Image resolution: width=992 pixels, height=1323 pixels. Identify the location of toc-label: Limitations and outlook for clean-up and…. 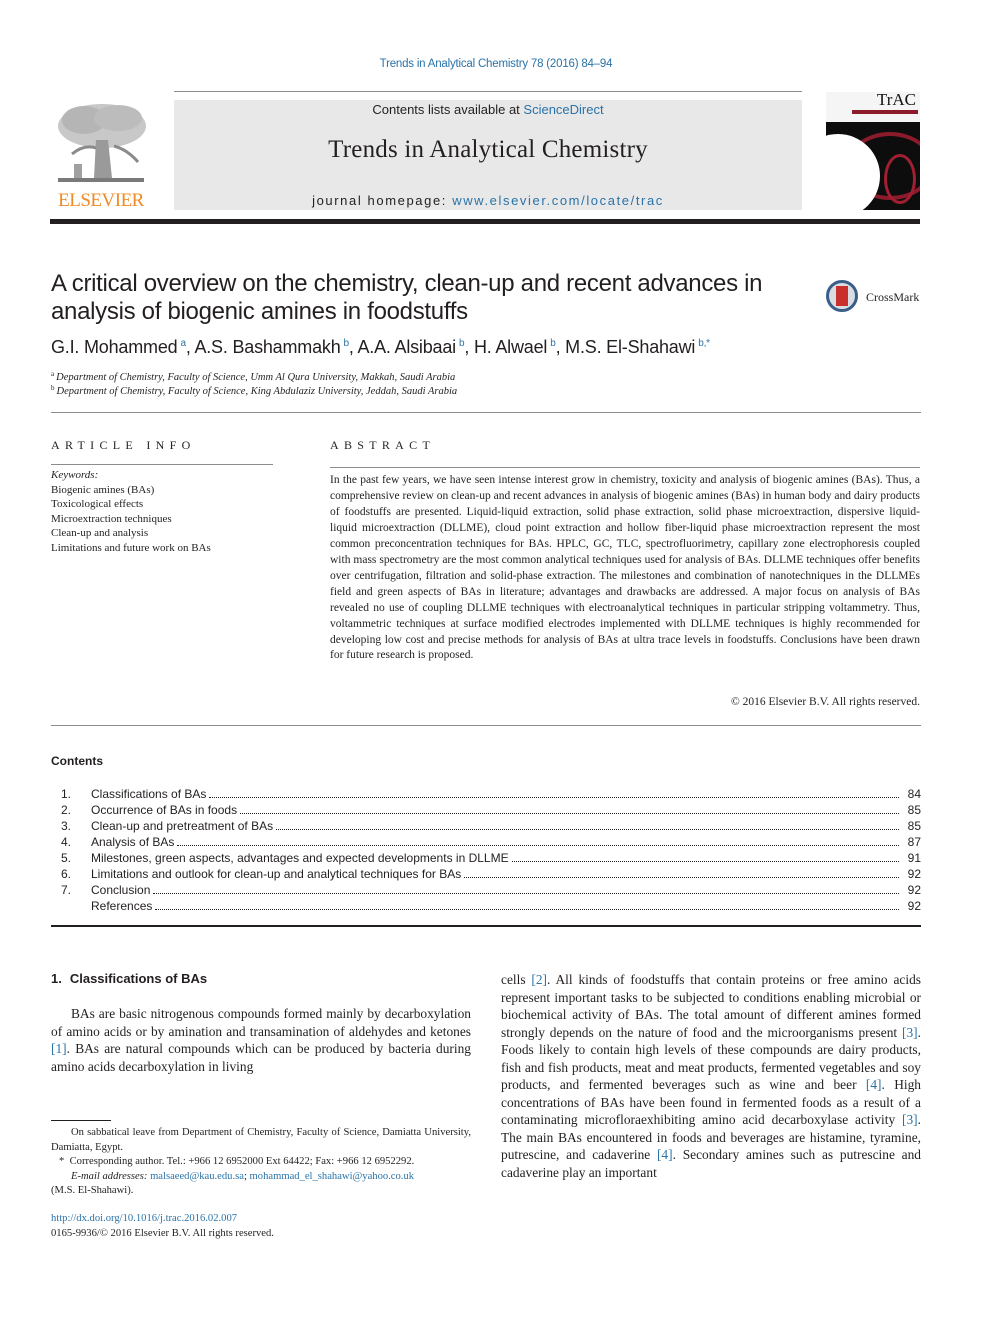
(277, 874).